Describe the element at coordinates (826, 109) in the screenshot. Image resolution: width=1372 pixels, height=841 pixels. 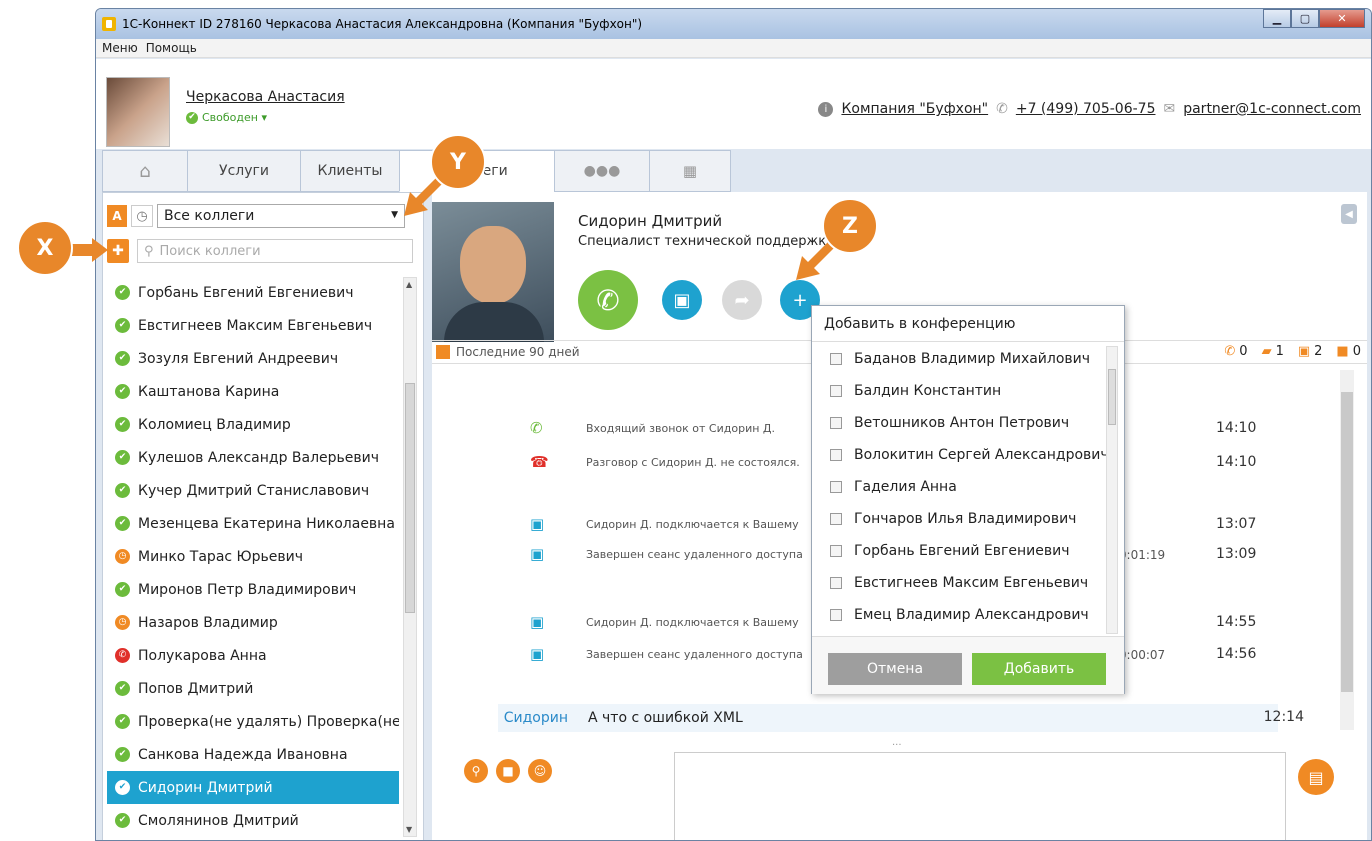
I see `info-icon: i` at that location.